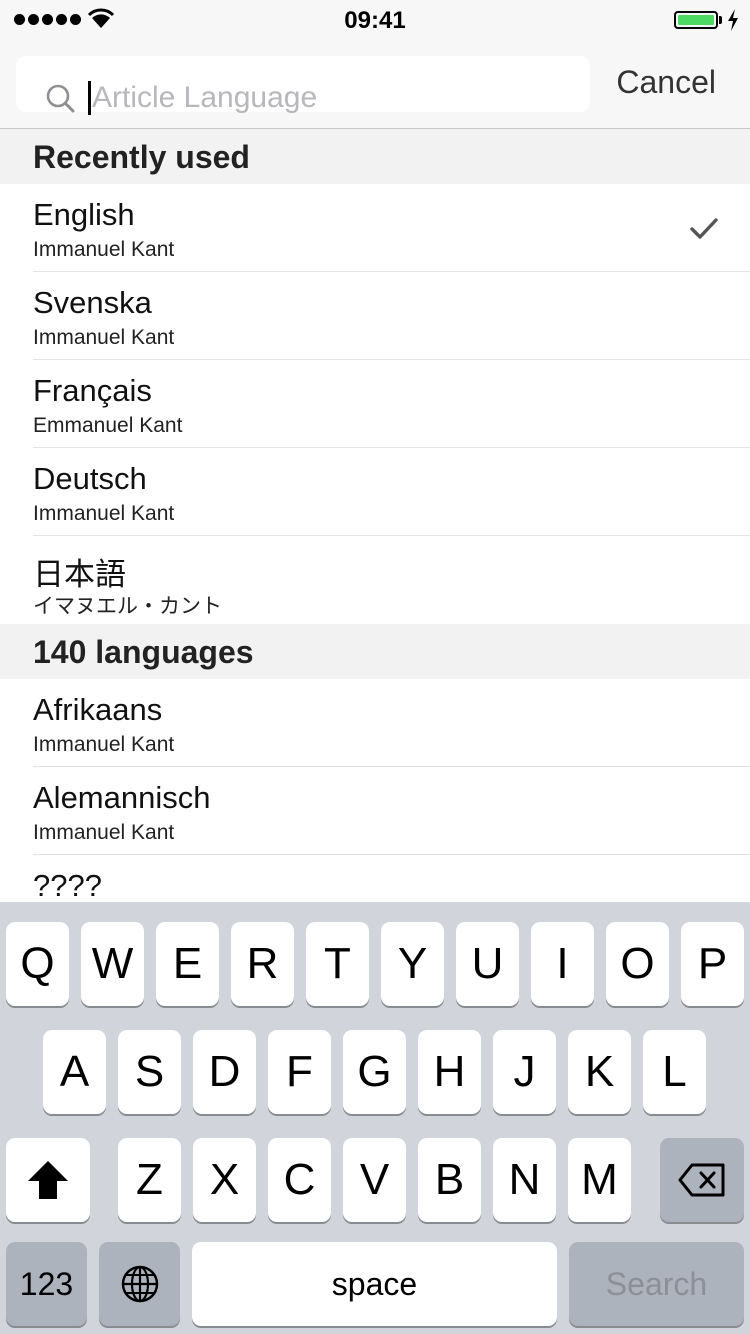  Describe the element at coordinates (375, 316) in the screenshot. I see `list-item: Svenska Immanuel Kant` at that location.